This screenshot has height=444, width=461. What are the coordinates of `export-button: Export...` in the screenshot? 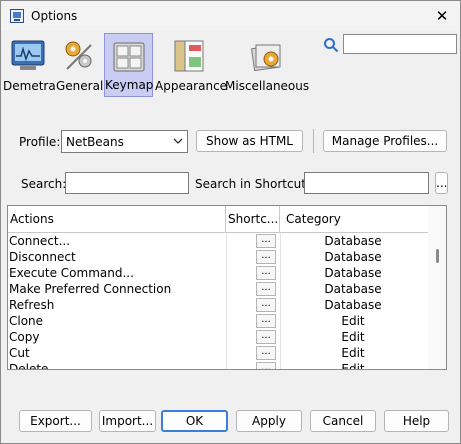 It's located at (55, 421).